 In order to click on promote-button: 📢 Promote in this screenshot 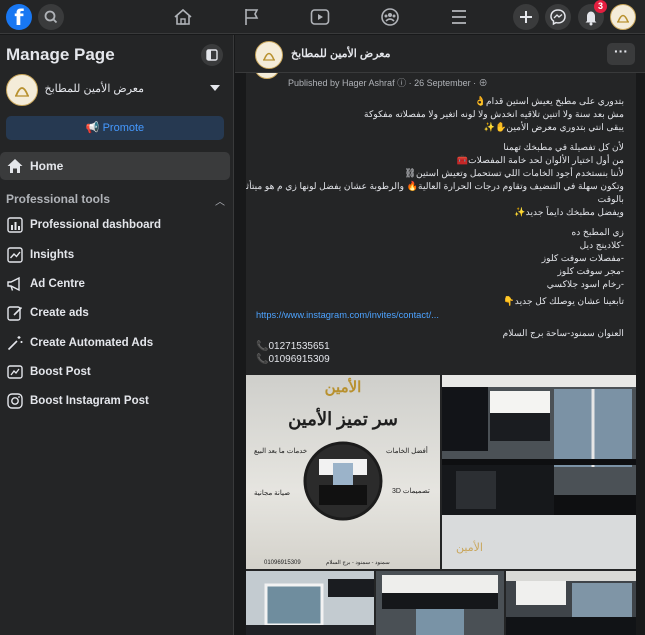, I will do `click(115, 128)`.